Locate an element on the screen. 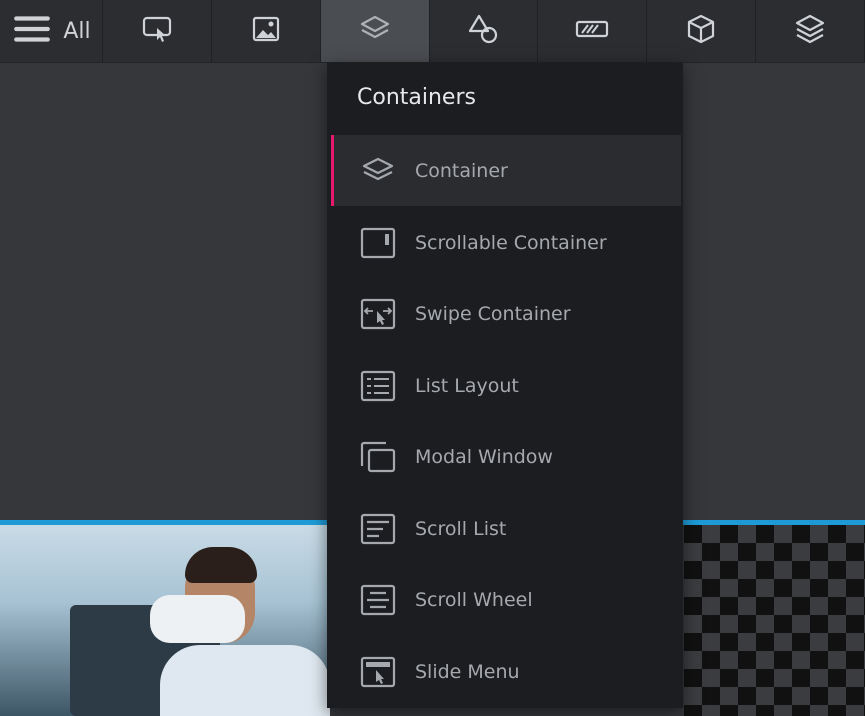  toolbar: All is located at coordinates (432, 31).